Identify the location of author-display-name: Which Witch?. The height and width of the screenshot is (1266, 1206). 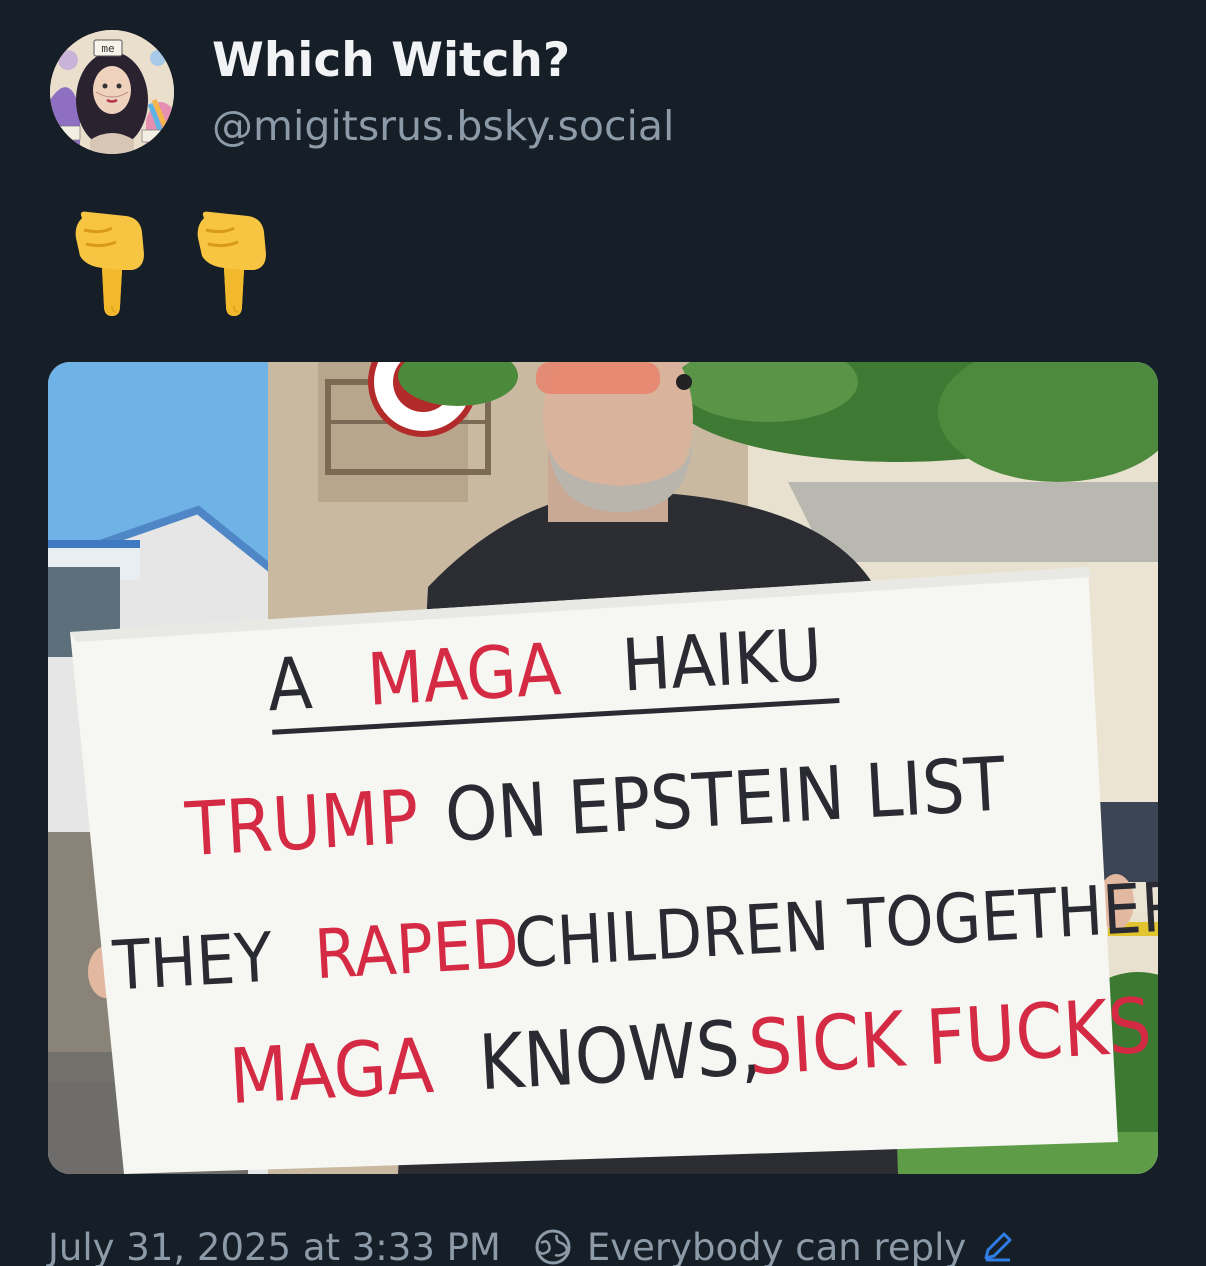
(391, 60).